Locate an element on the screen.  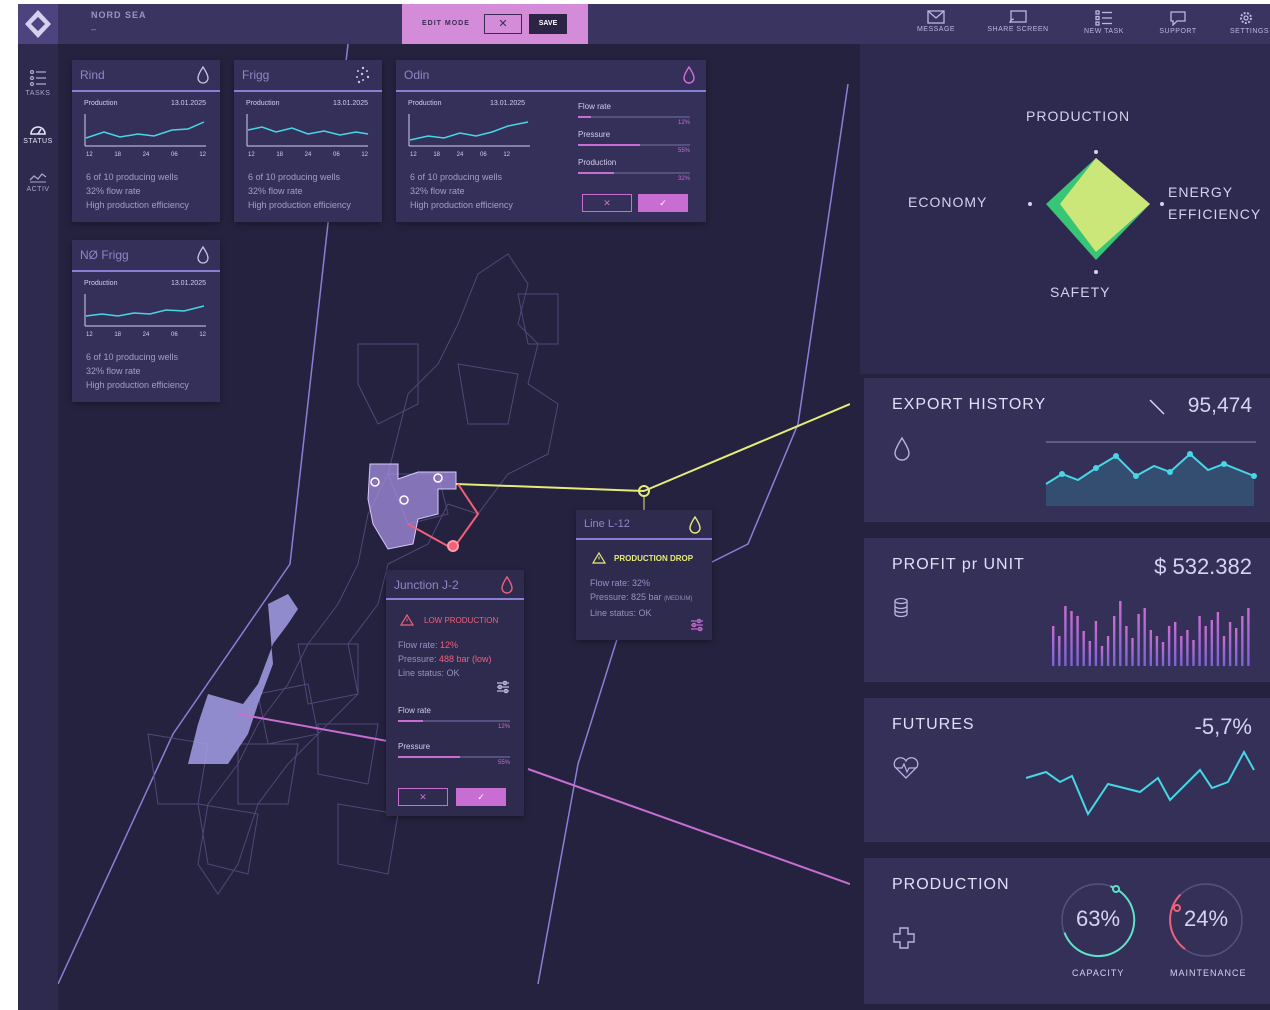
futures-panel: FUTURES -5,7% is located at coordinates (1067, 770).